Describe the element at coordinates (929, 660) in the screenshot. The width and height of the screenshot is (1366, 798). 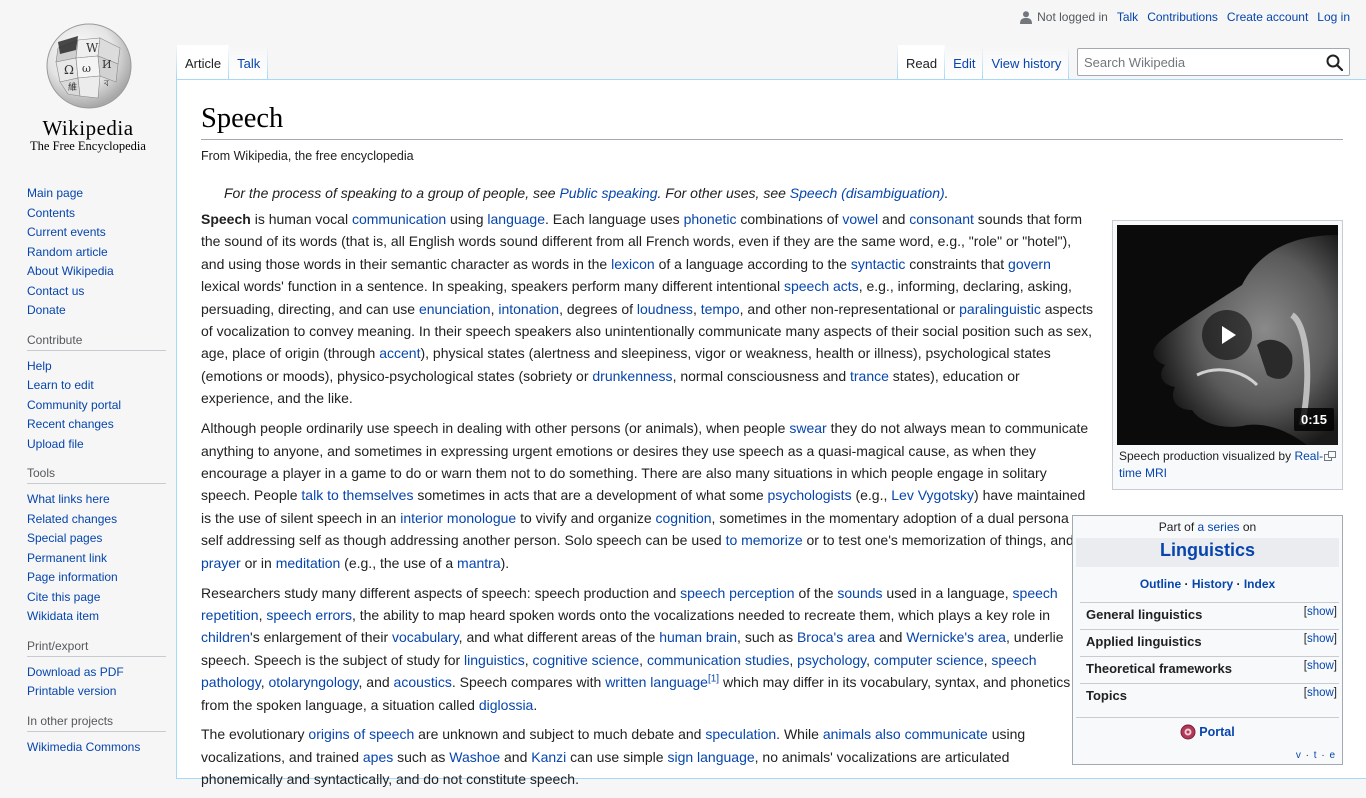
I see `article-link-computer-science: computer science` at that location.